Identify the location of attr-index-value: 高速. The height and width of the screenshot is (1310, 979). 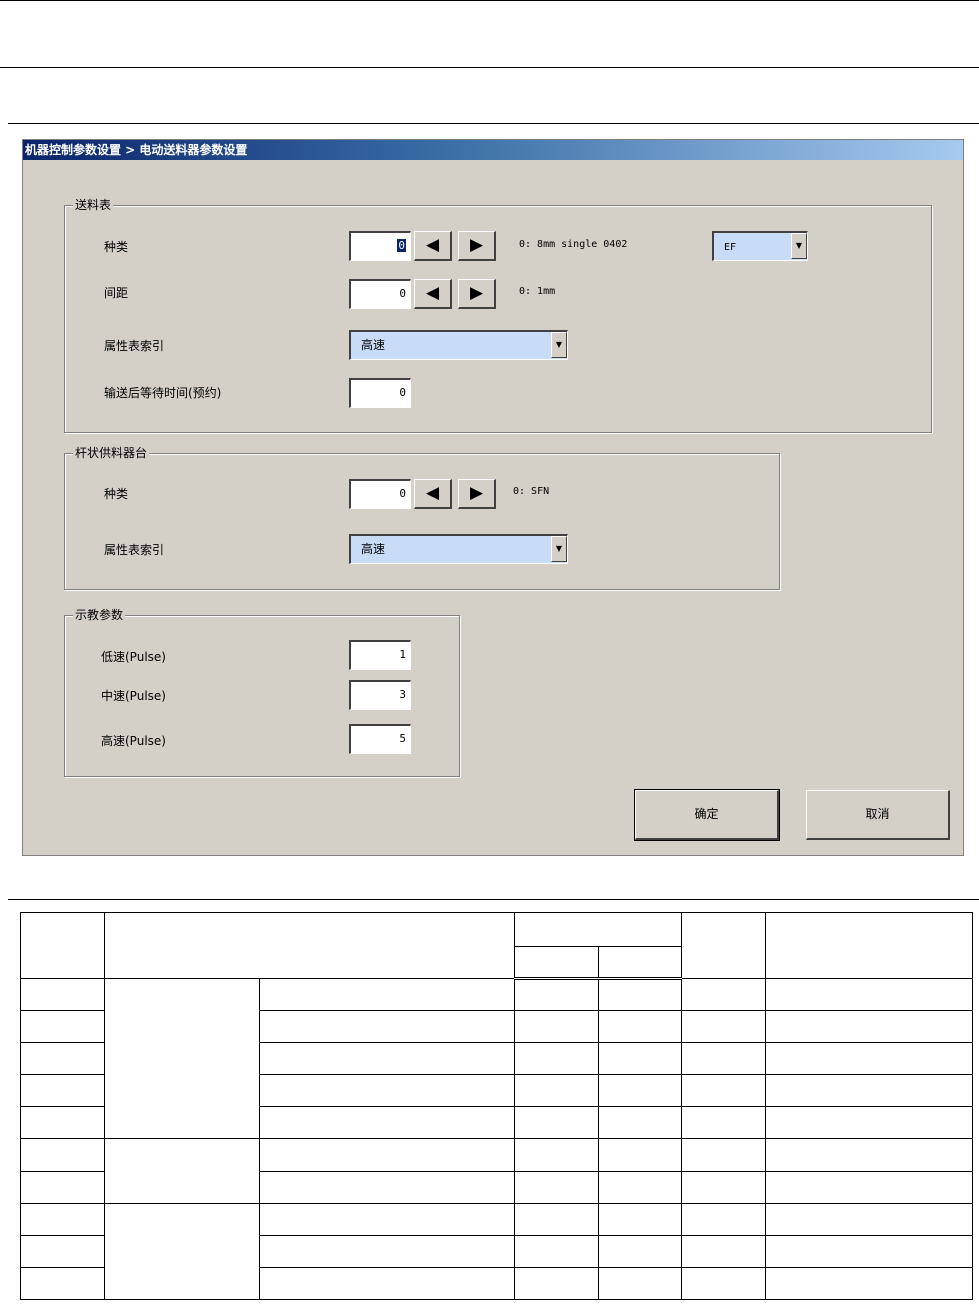
(373, 345).